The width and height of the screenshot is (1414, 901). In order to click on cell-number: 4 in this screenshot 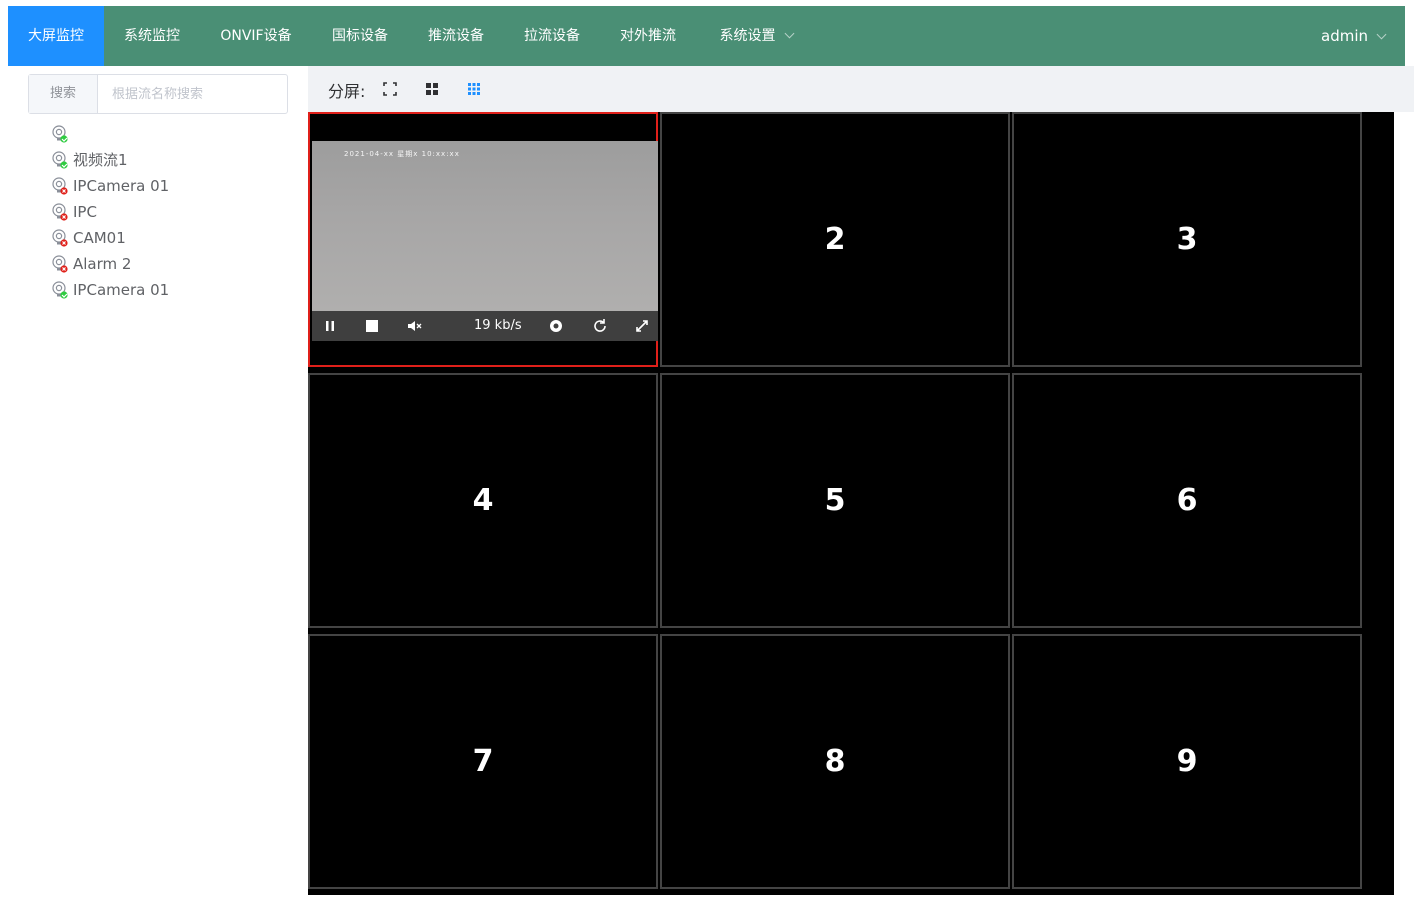, I will do `click(483, 500)`.